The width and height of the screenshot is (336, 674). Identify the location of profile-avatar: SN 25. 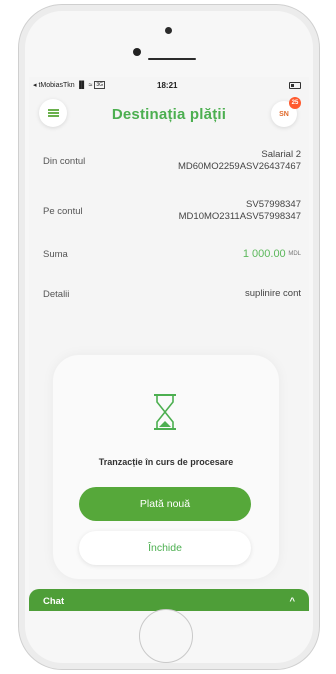
(286, 112).